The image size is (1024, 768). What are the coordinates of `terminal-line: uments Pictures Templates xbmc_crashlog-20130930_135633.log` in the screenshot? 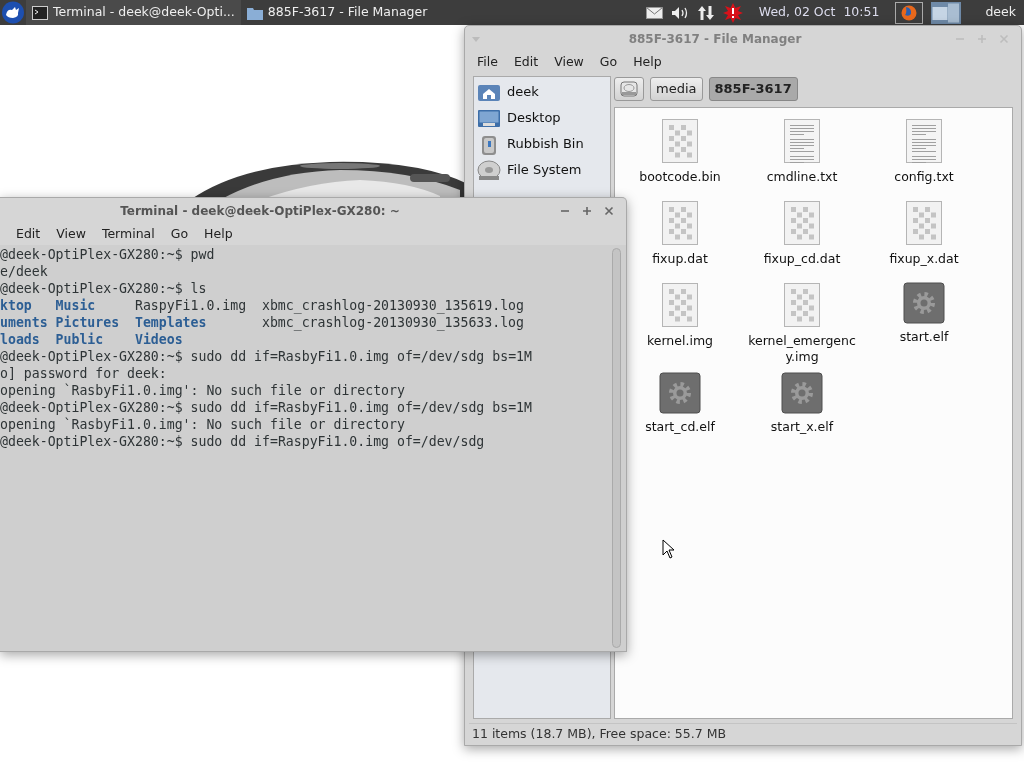 It's located at (262, 322).